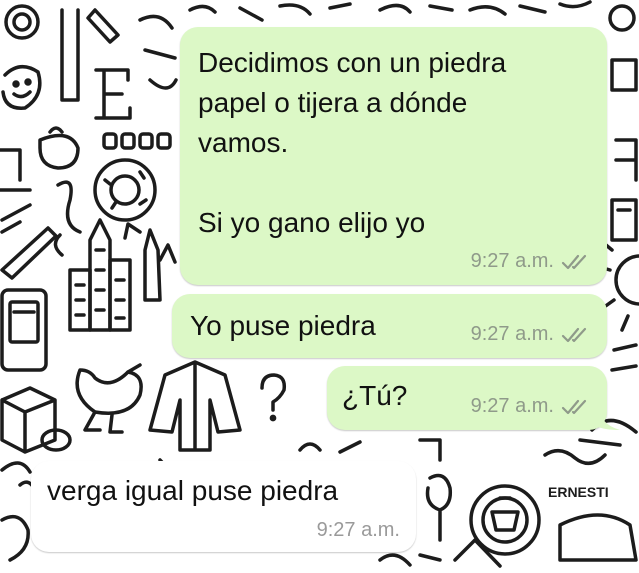  What do you see at coordinates (375, 395) in the screenshot?
I see `message-text: ¿Tú?` at bounding box center [375, 395].